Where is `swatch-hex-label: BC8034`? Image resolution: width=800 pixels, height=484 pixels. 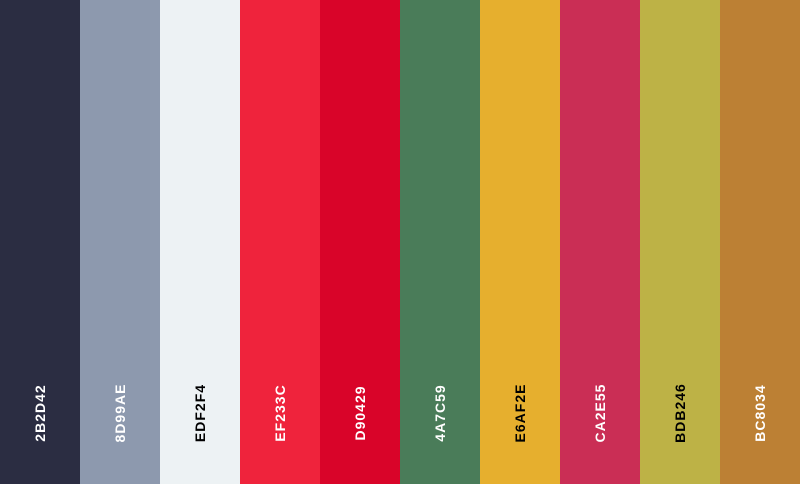 swatch-hex-label: BC8034 is located at coordinates (760, 413).